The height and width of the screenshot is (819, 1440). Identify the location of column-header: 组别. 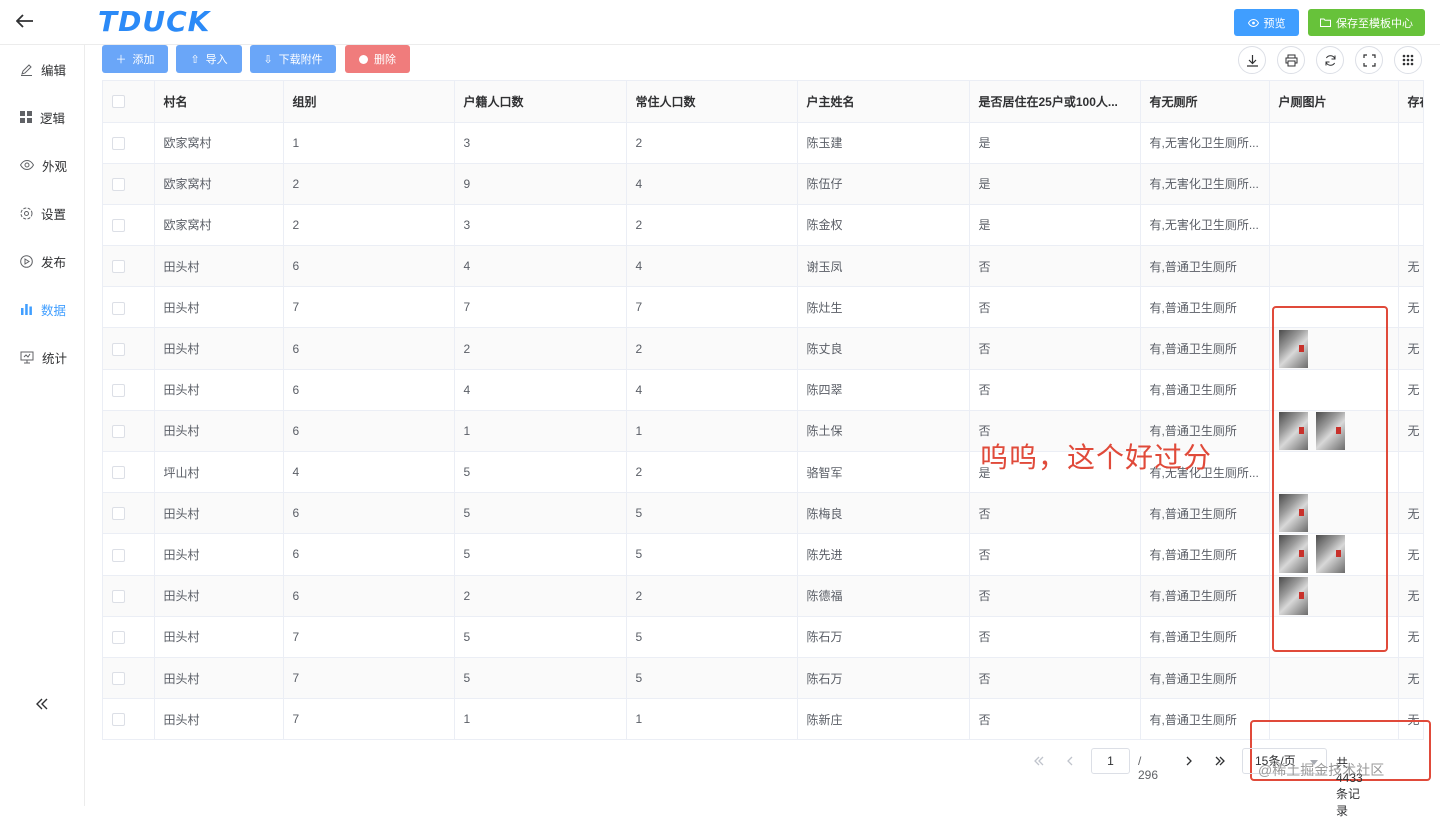
(369, 102).